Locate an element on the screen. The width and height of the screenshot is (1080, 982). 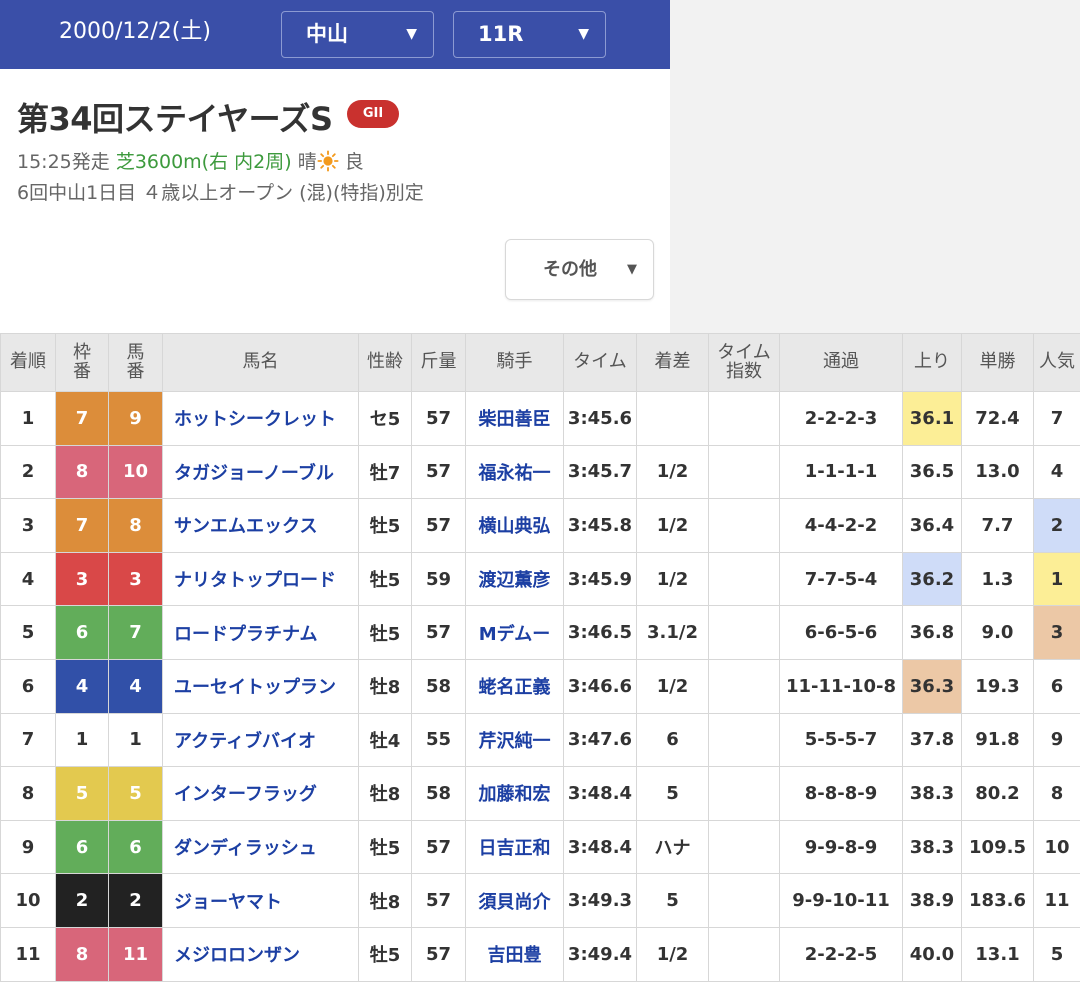
cell-jockey-name: Mデムー is located at coordinates (514, 632).